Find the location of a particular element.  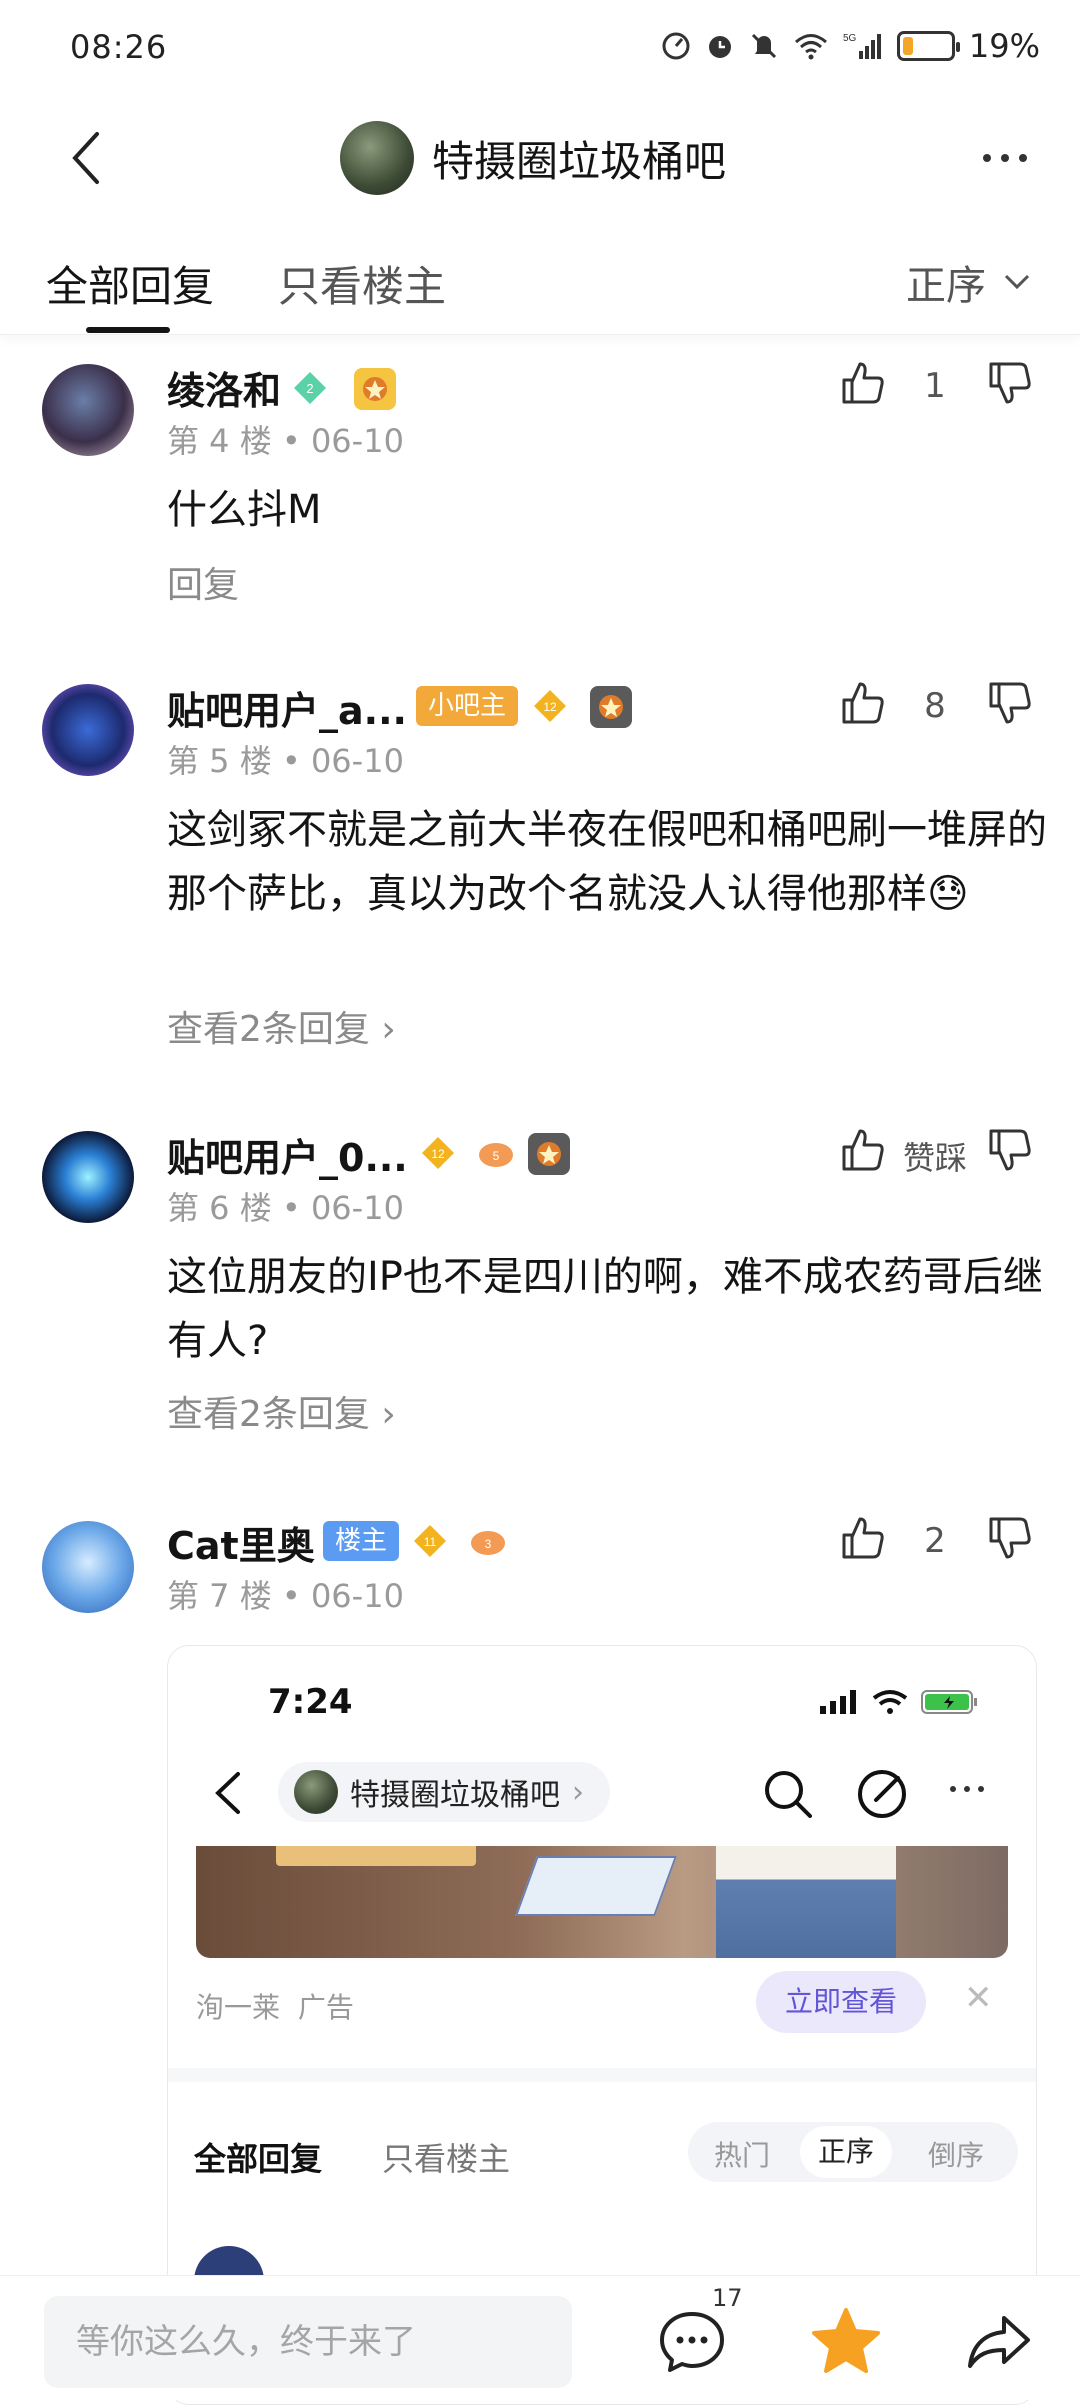

username: Cat里奥 is located at coordinates (241, 1542).